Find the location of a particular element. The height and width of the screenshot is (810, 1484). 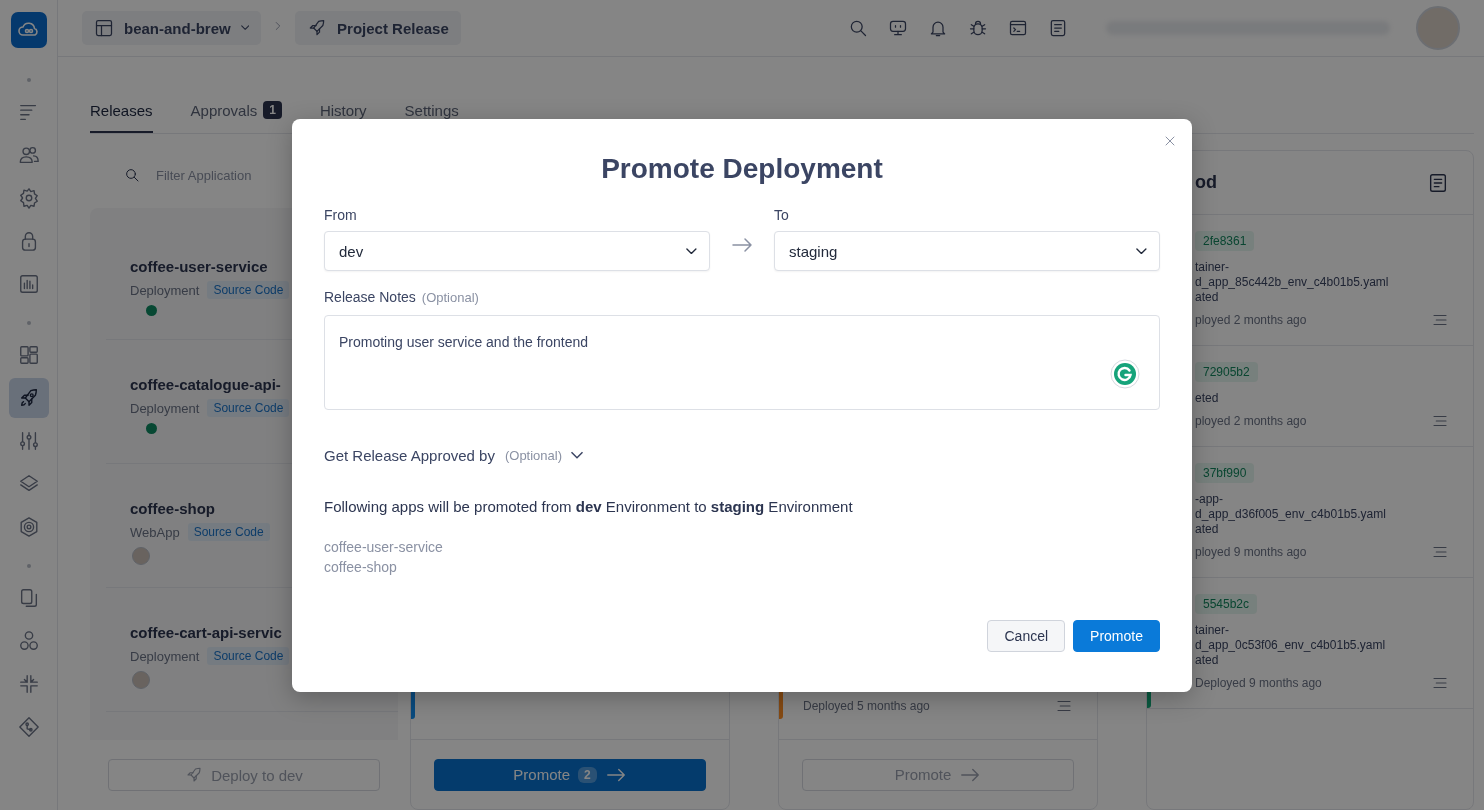

entry-text: d_app_0c53f06_env_c4b01b5.yaml is located at coordinates (1291, 645).